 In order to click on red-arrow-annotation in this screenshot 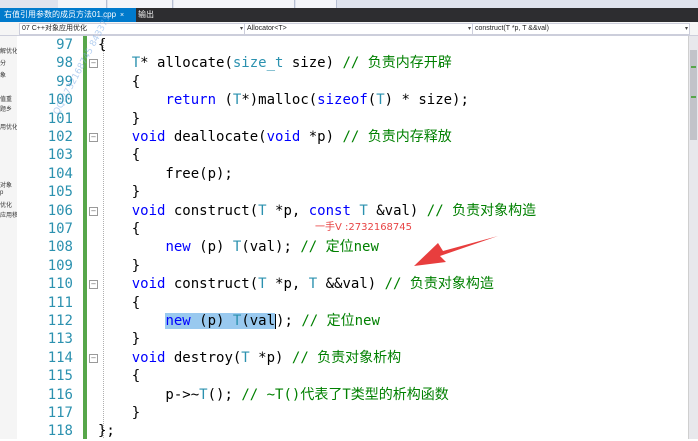, I will do `click(456, 251)`.